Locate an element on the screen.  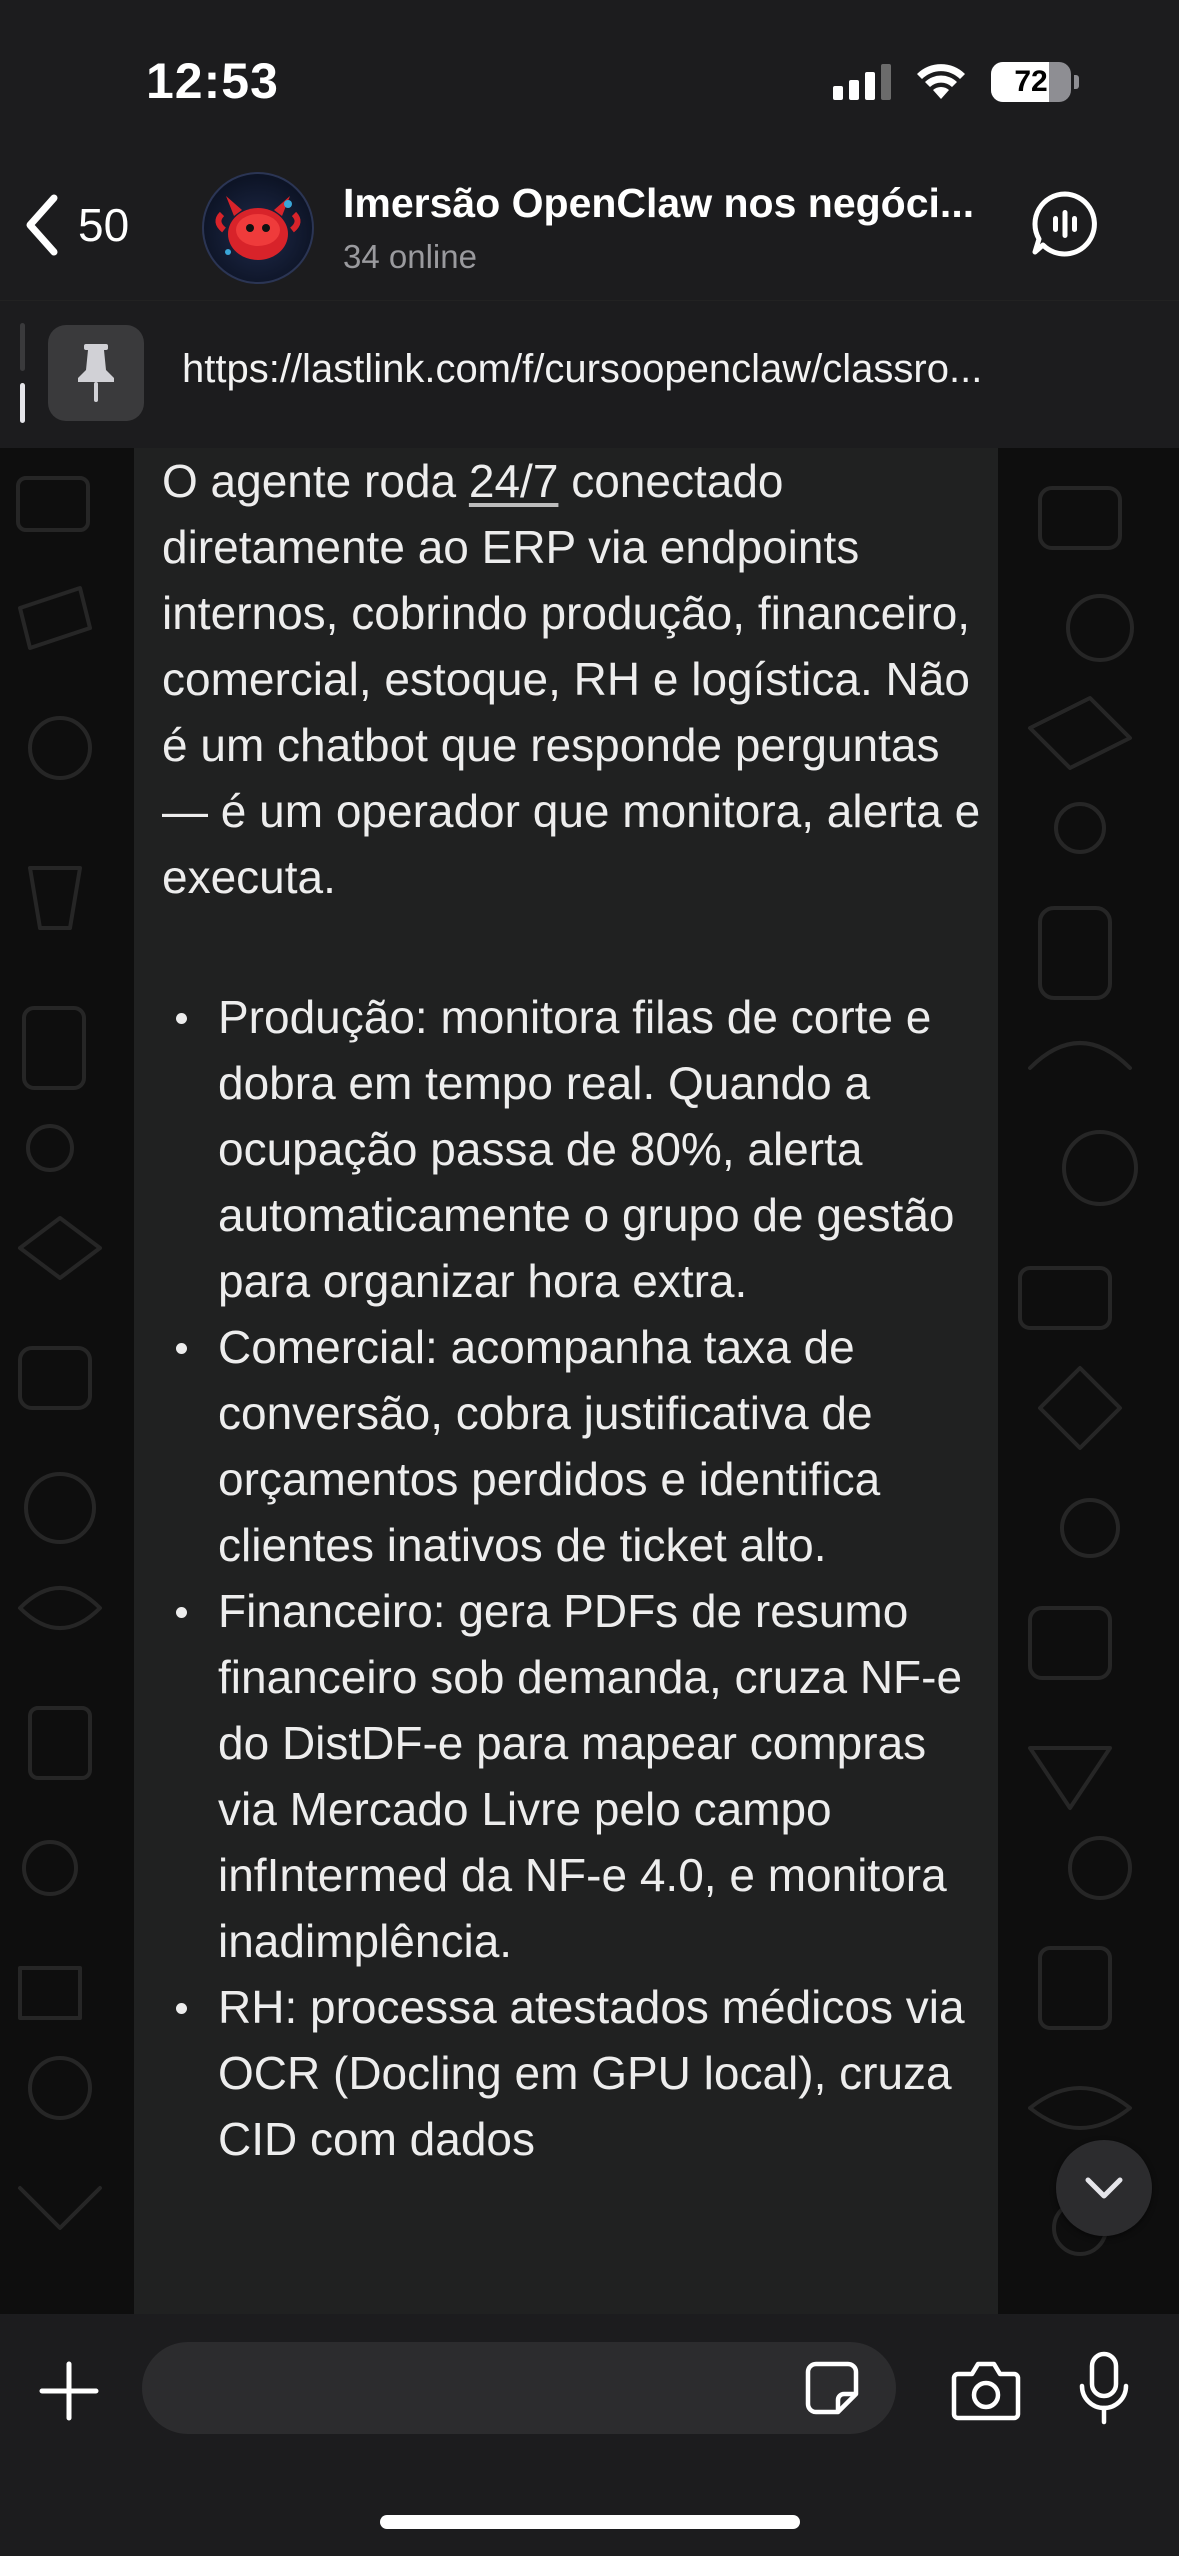
voice-message-button is located at coordinates (1104, 2388).